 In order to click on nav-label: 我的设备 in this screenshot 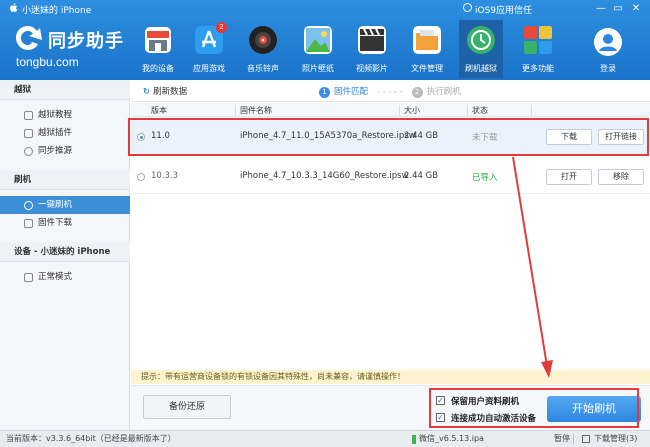, I will do `click(158, 68)`.